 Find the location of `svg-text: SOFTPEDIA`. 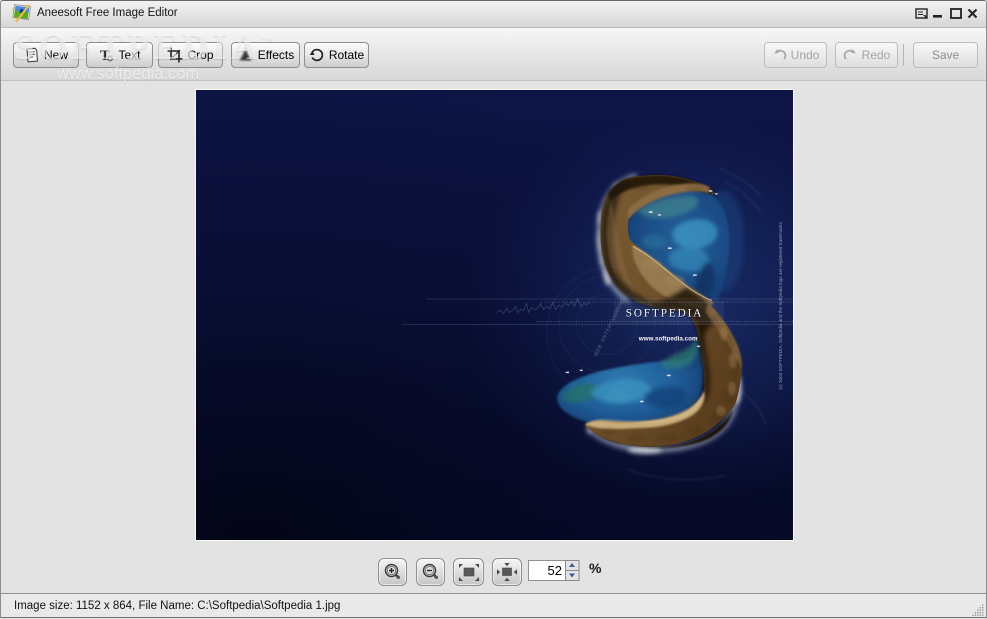

svg-text: SOFTPEDIA is located at coordinates (665, 314).